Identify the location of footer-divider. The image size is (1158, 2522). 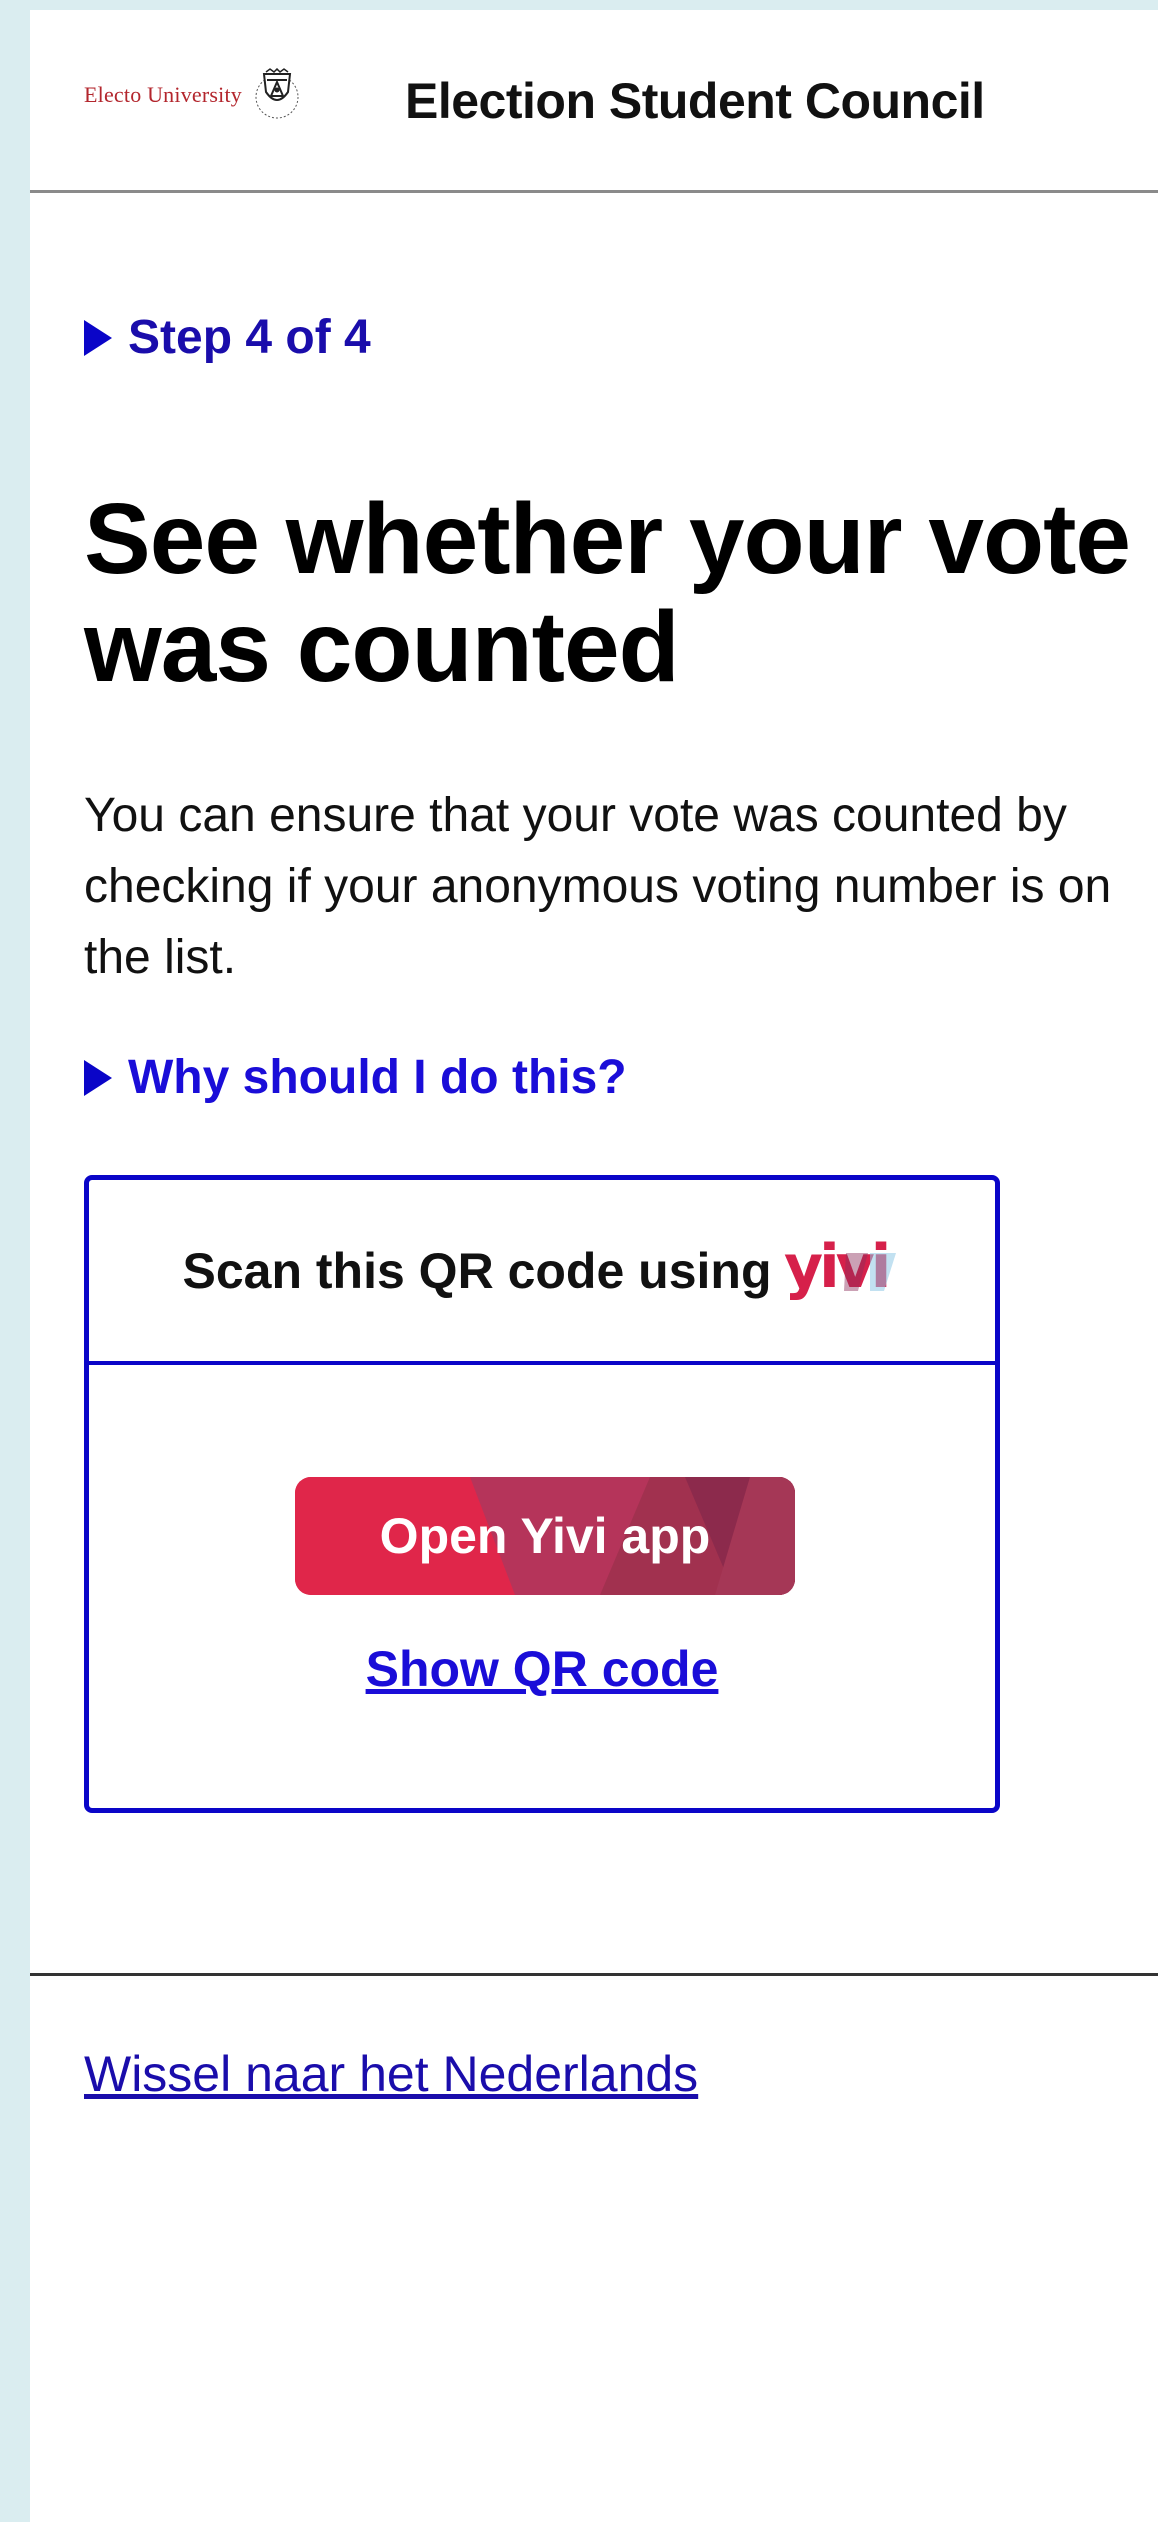
(594, 1974).